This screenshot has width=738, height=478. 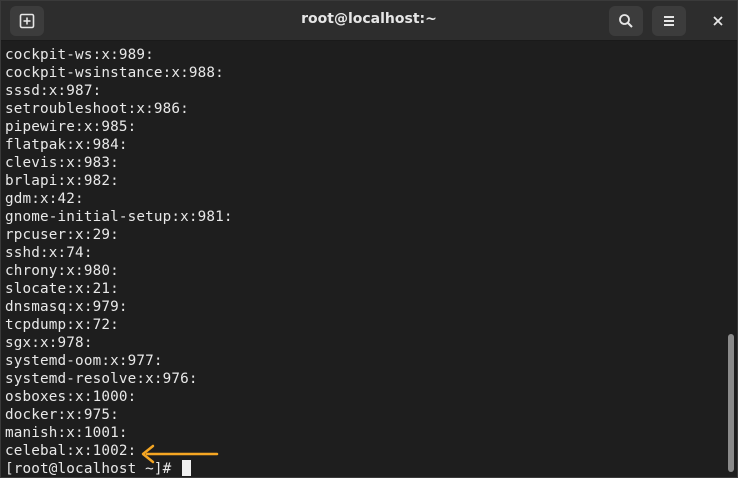 I want to click on terminal-line: celebal:x:1002:, so click(x=71, y=451).